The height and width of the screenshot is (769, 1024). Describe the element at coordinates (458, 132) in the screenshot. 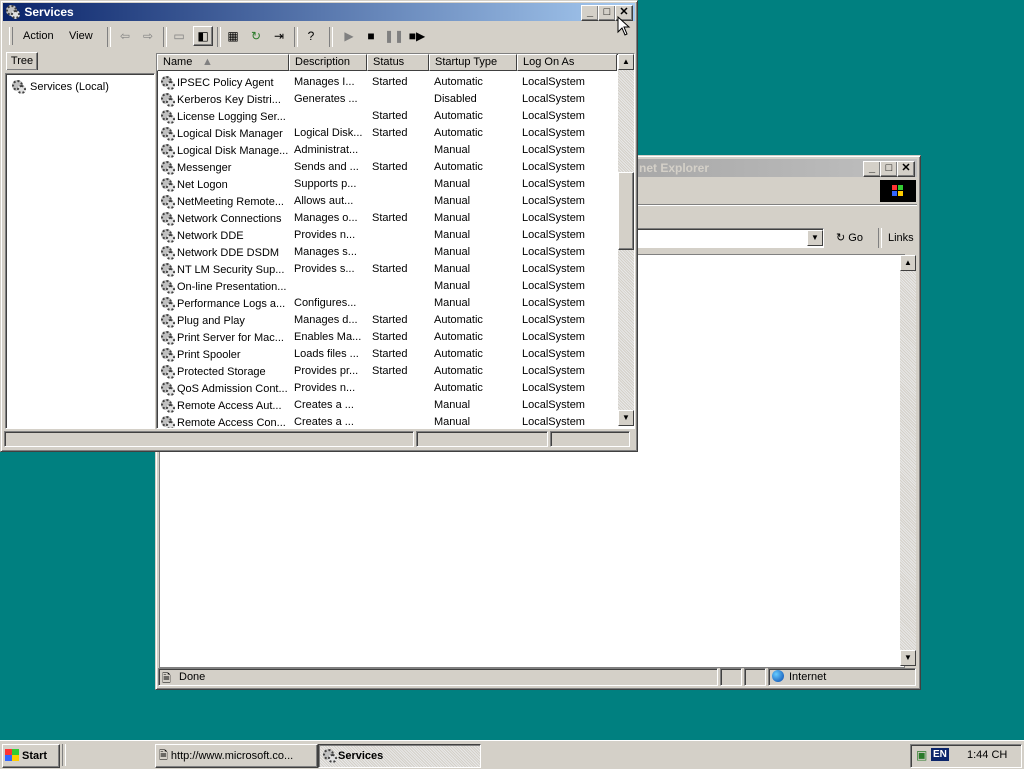

I see `startup-type-cell: Automatic` at that location.